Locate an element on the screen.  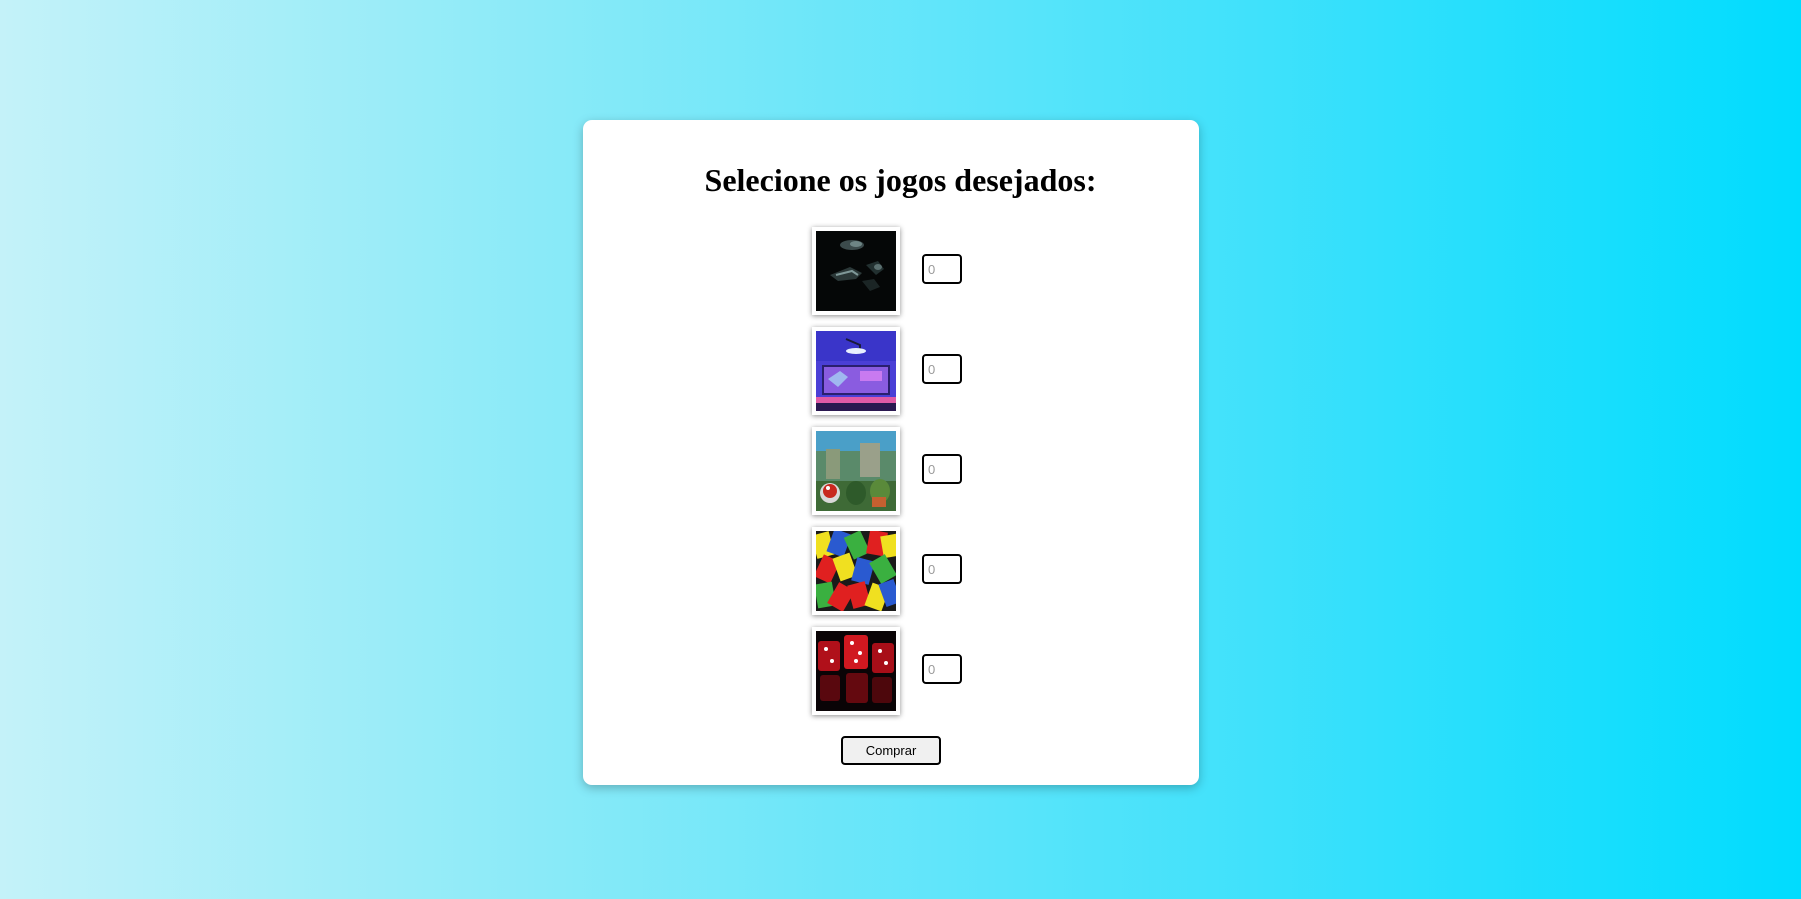
adventure-game-thumbnail is located at coordinates (856, 471).